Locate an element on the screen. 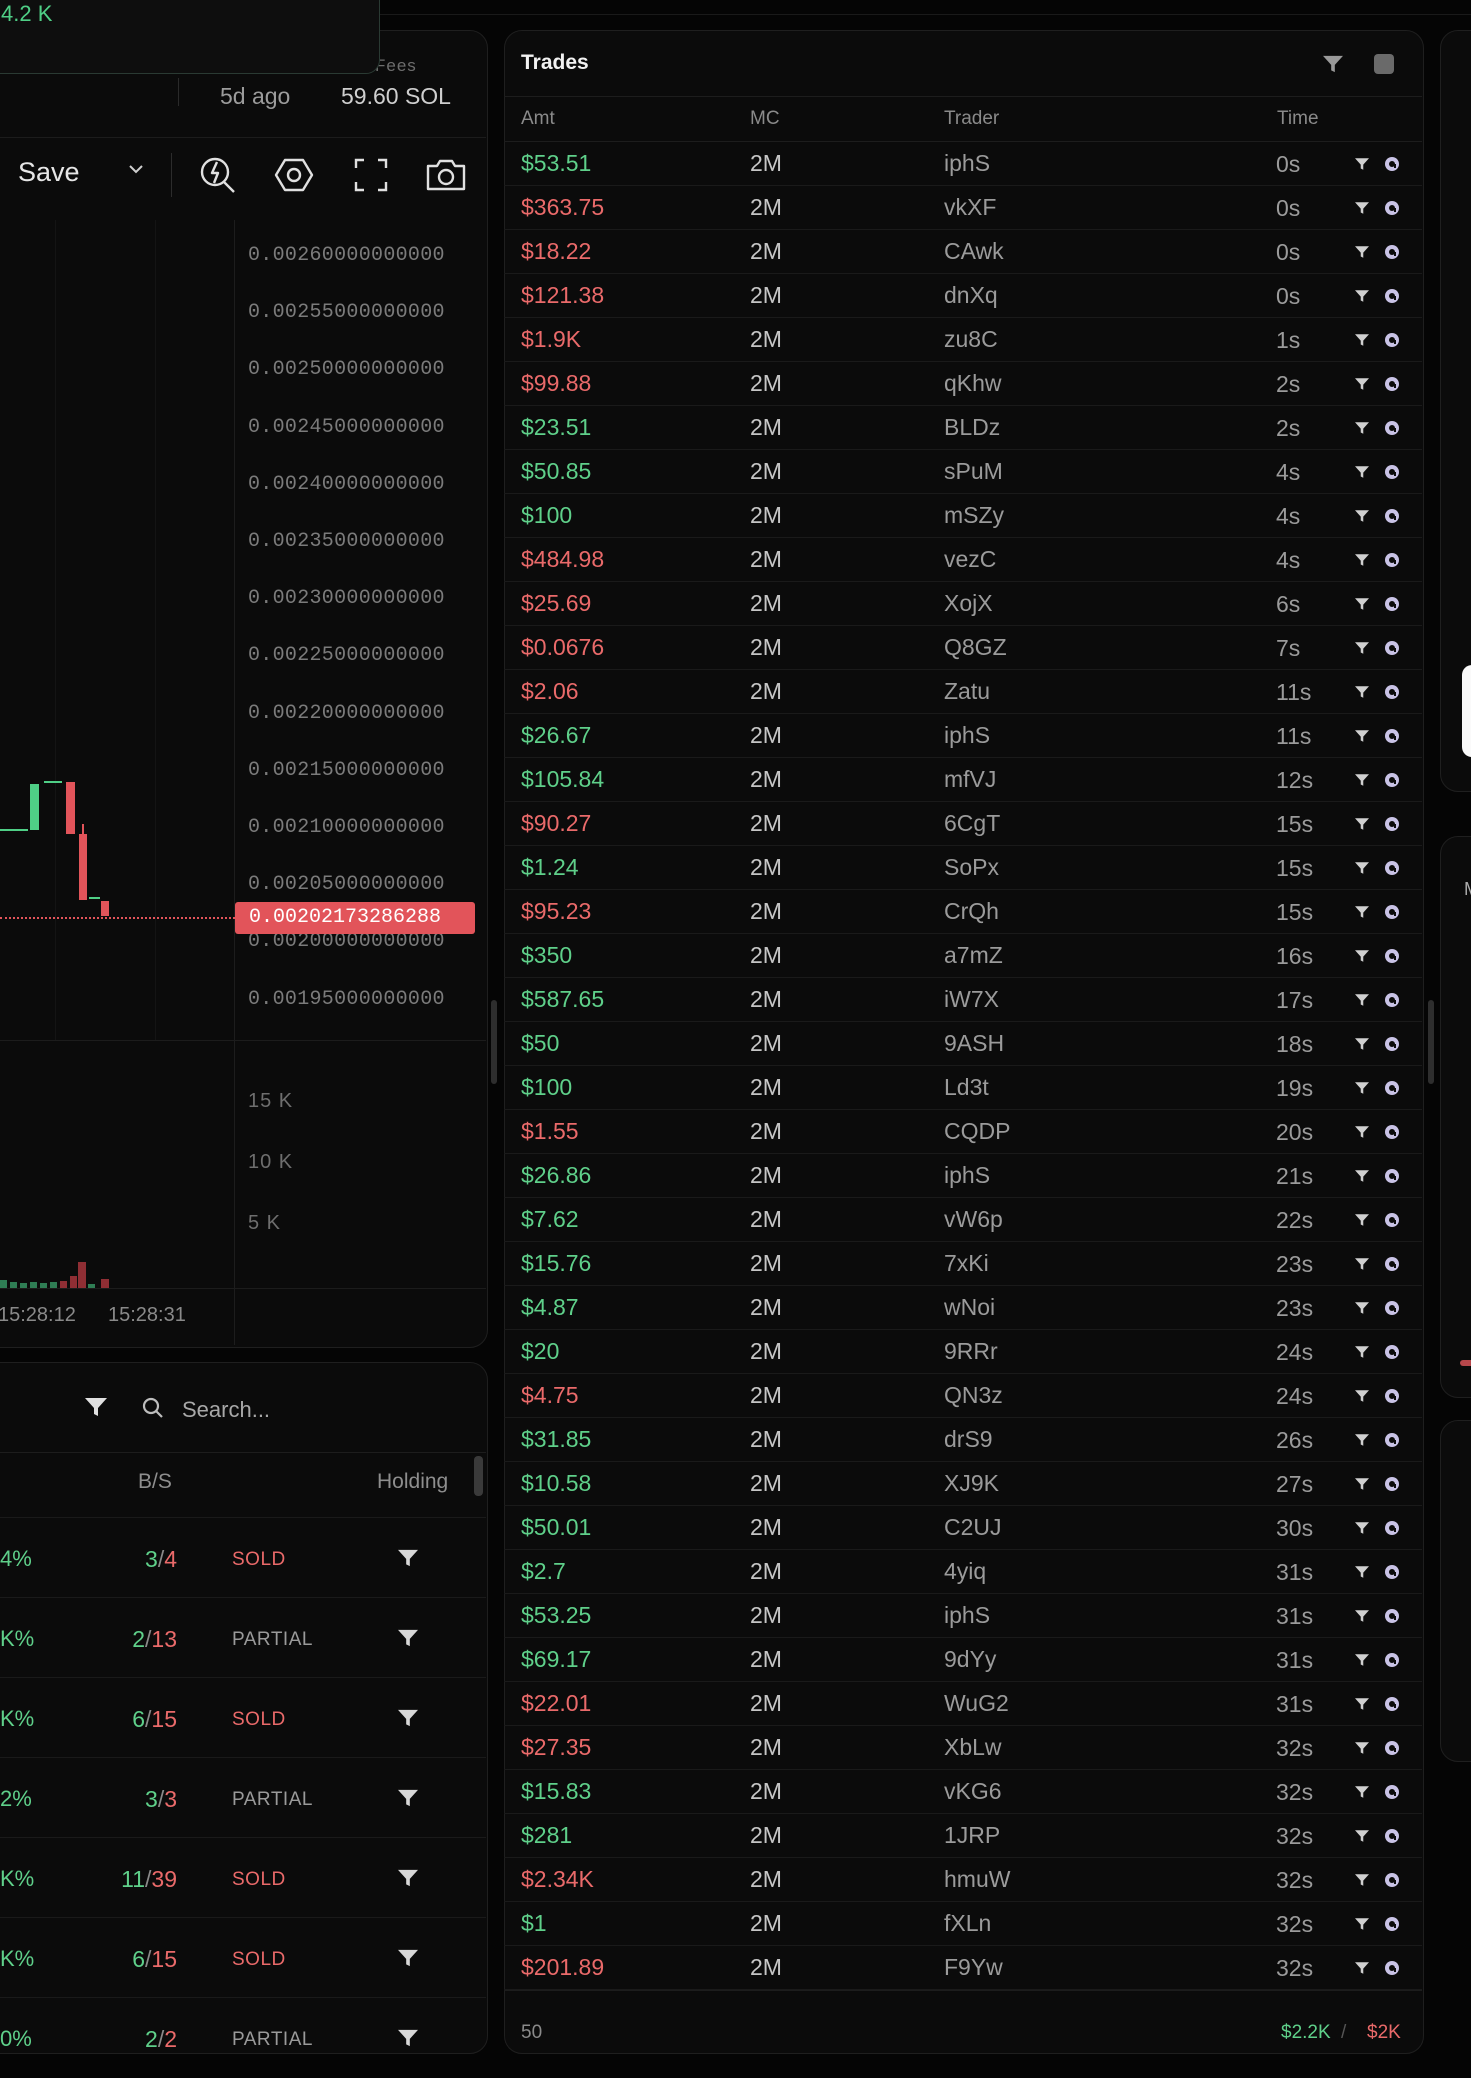 The image size is (1471, 2078). side-toggle is located at coordinates (1466, 711).